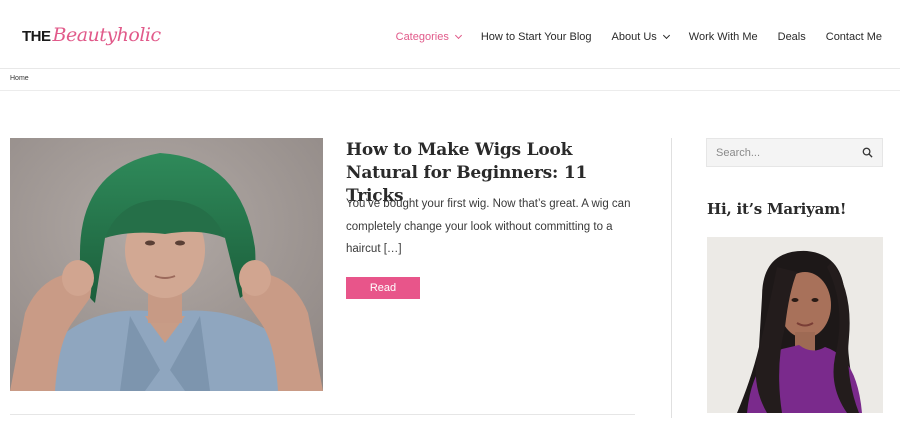  I want to click on nav-item-work-with-me: Work With Me, so click(723, 37).